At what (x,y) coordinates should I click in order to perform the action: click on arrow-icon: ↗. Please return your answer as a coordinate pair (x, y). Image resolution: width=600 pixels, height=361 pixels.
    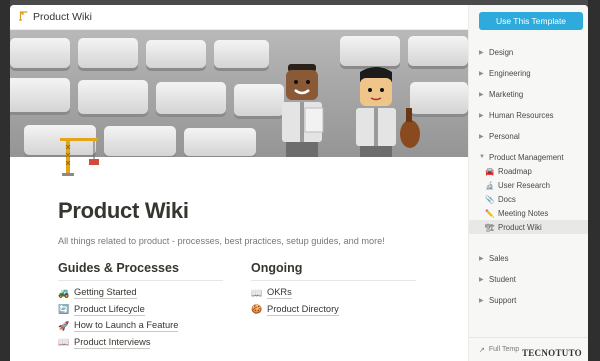
    Looking at the image, I should click on (482, 350).